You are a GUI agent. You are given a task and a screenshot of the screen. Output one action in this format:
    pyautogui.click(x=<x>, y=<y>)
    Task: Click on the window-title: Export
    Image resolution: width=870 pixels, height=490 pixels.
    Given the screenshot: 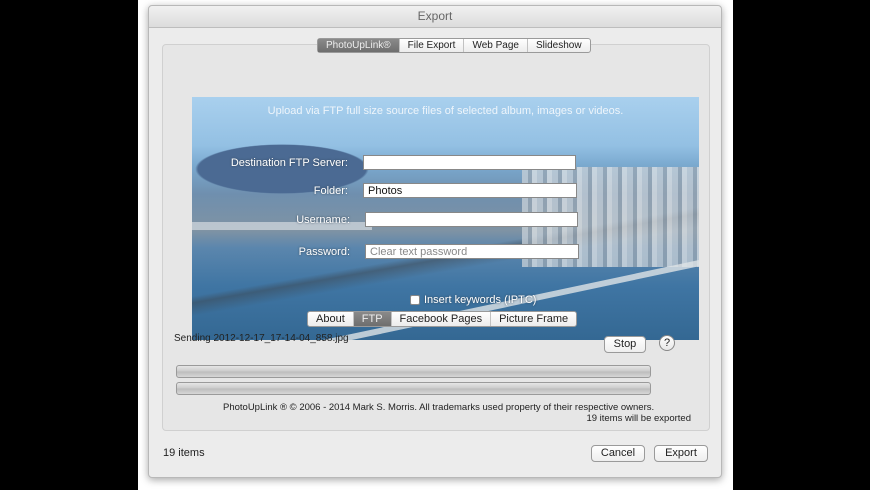 What is the action you would take?
    pyautogui.click(x=435, y=17)
    